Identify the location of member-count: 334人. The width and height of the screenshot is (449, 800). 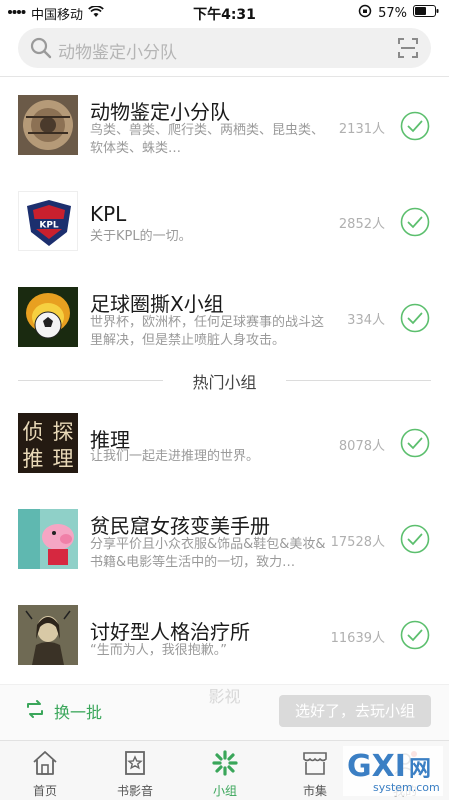
(366, 320).